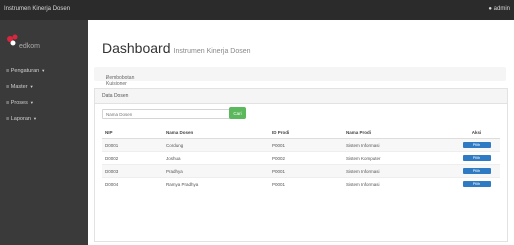 This screenshot has width=514, height=245. Describe the element at coordinates (25, 92) in the screenshot. I see `sidebar-item-master: ≡ Master ▼` at that location.